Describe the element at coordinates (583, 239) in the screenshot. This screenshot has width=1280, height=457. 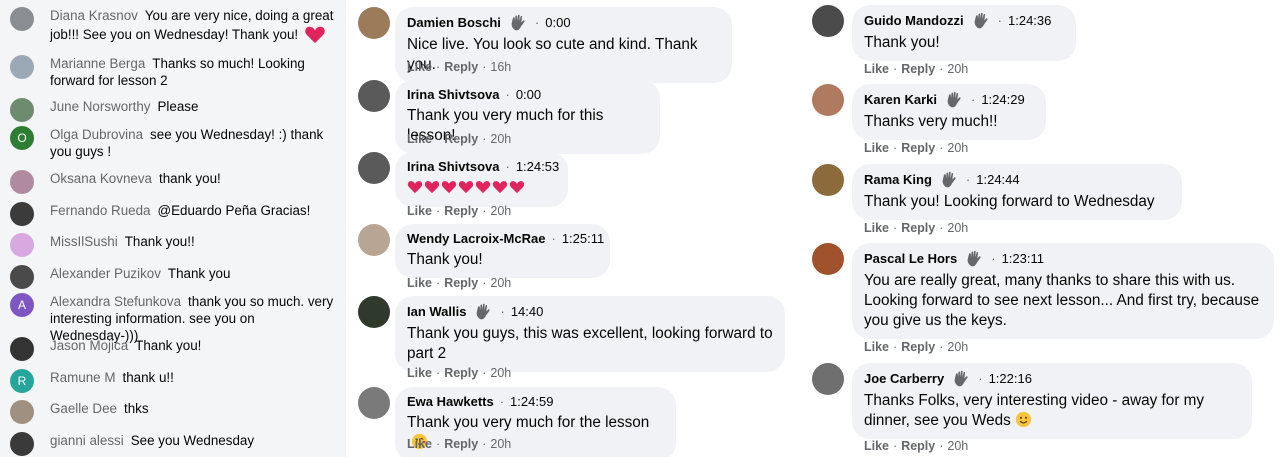
I see `video-timestamp: 1:25:11` at that location.